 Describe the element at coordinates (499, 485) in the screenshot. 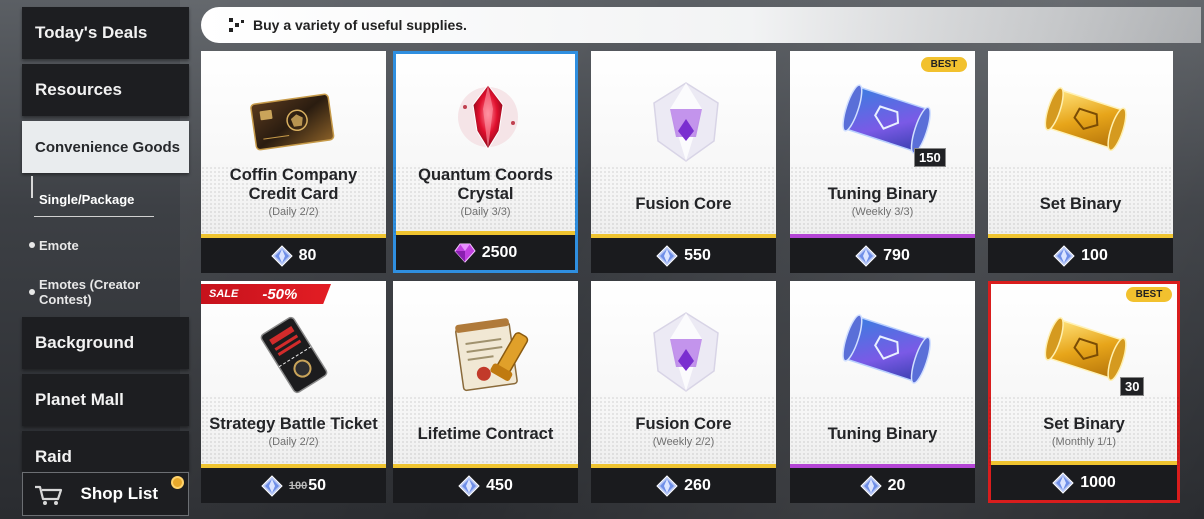

I see `price-value: 450` at that location.